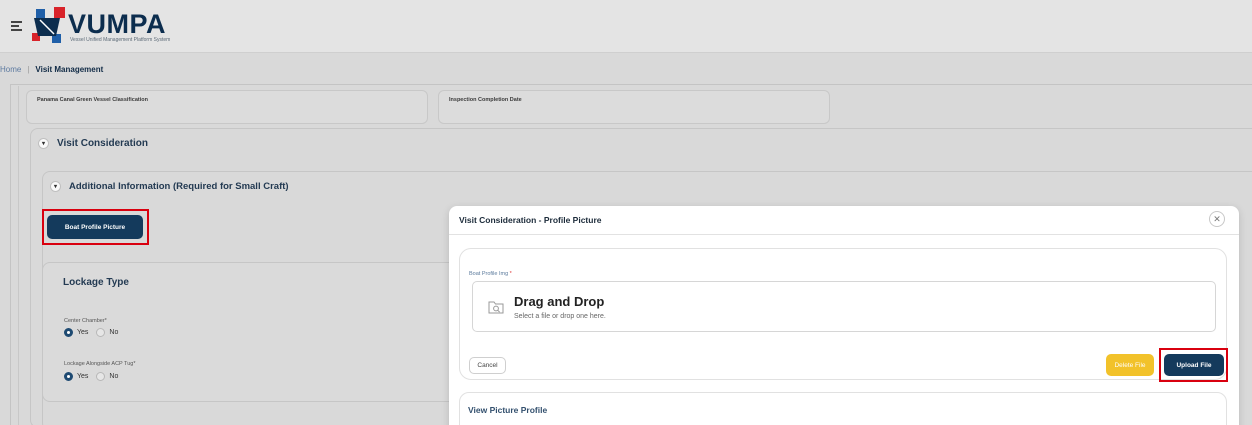 The height and width of the screenshot is (425, 1252). Describe the element at coordinates (68, 376) in the screenshot. I see `alongside-tug-yes-radio` at that location.